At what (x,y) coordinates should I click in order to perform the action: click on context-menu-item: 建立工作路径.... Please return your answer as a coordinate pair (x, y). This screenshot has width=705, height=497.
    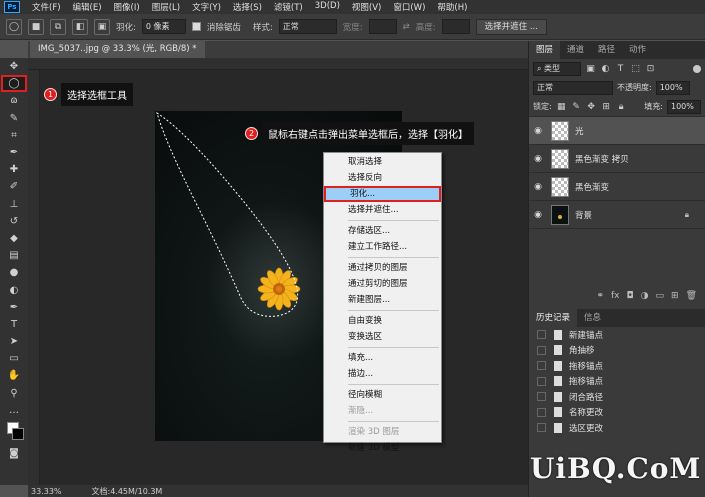
    Looking at the image, I should click on (382, 247).